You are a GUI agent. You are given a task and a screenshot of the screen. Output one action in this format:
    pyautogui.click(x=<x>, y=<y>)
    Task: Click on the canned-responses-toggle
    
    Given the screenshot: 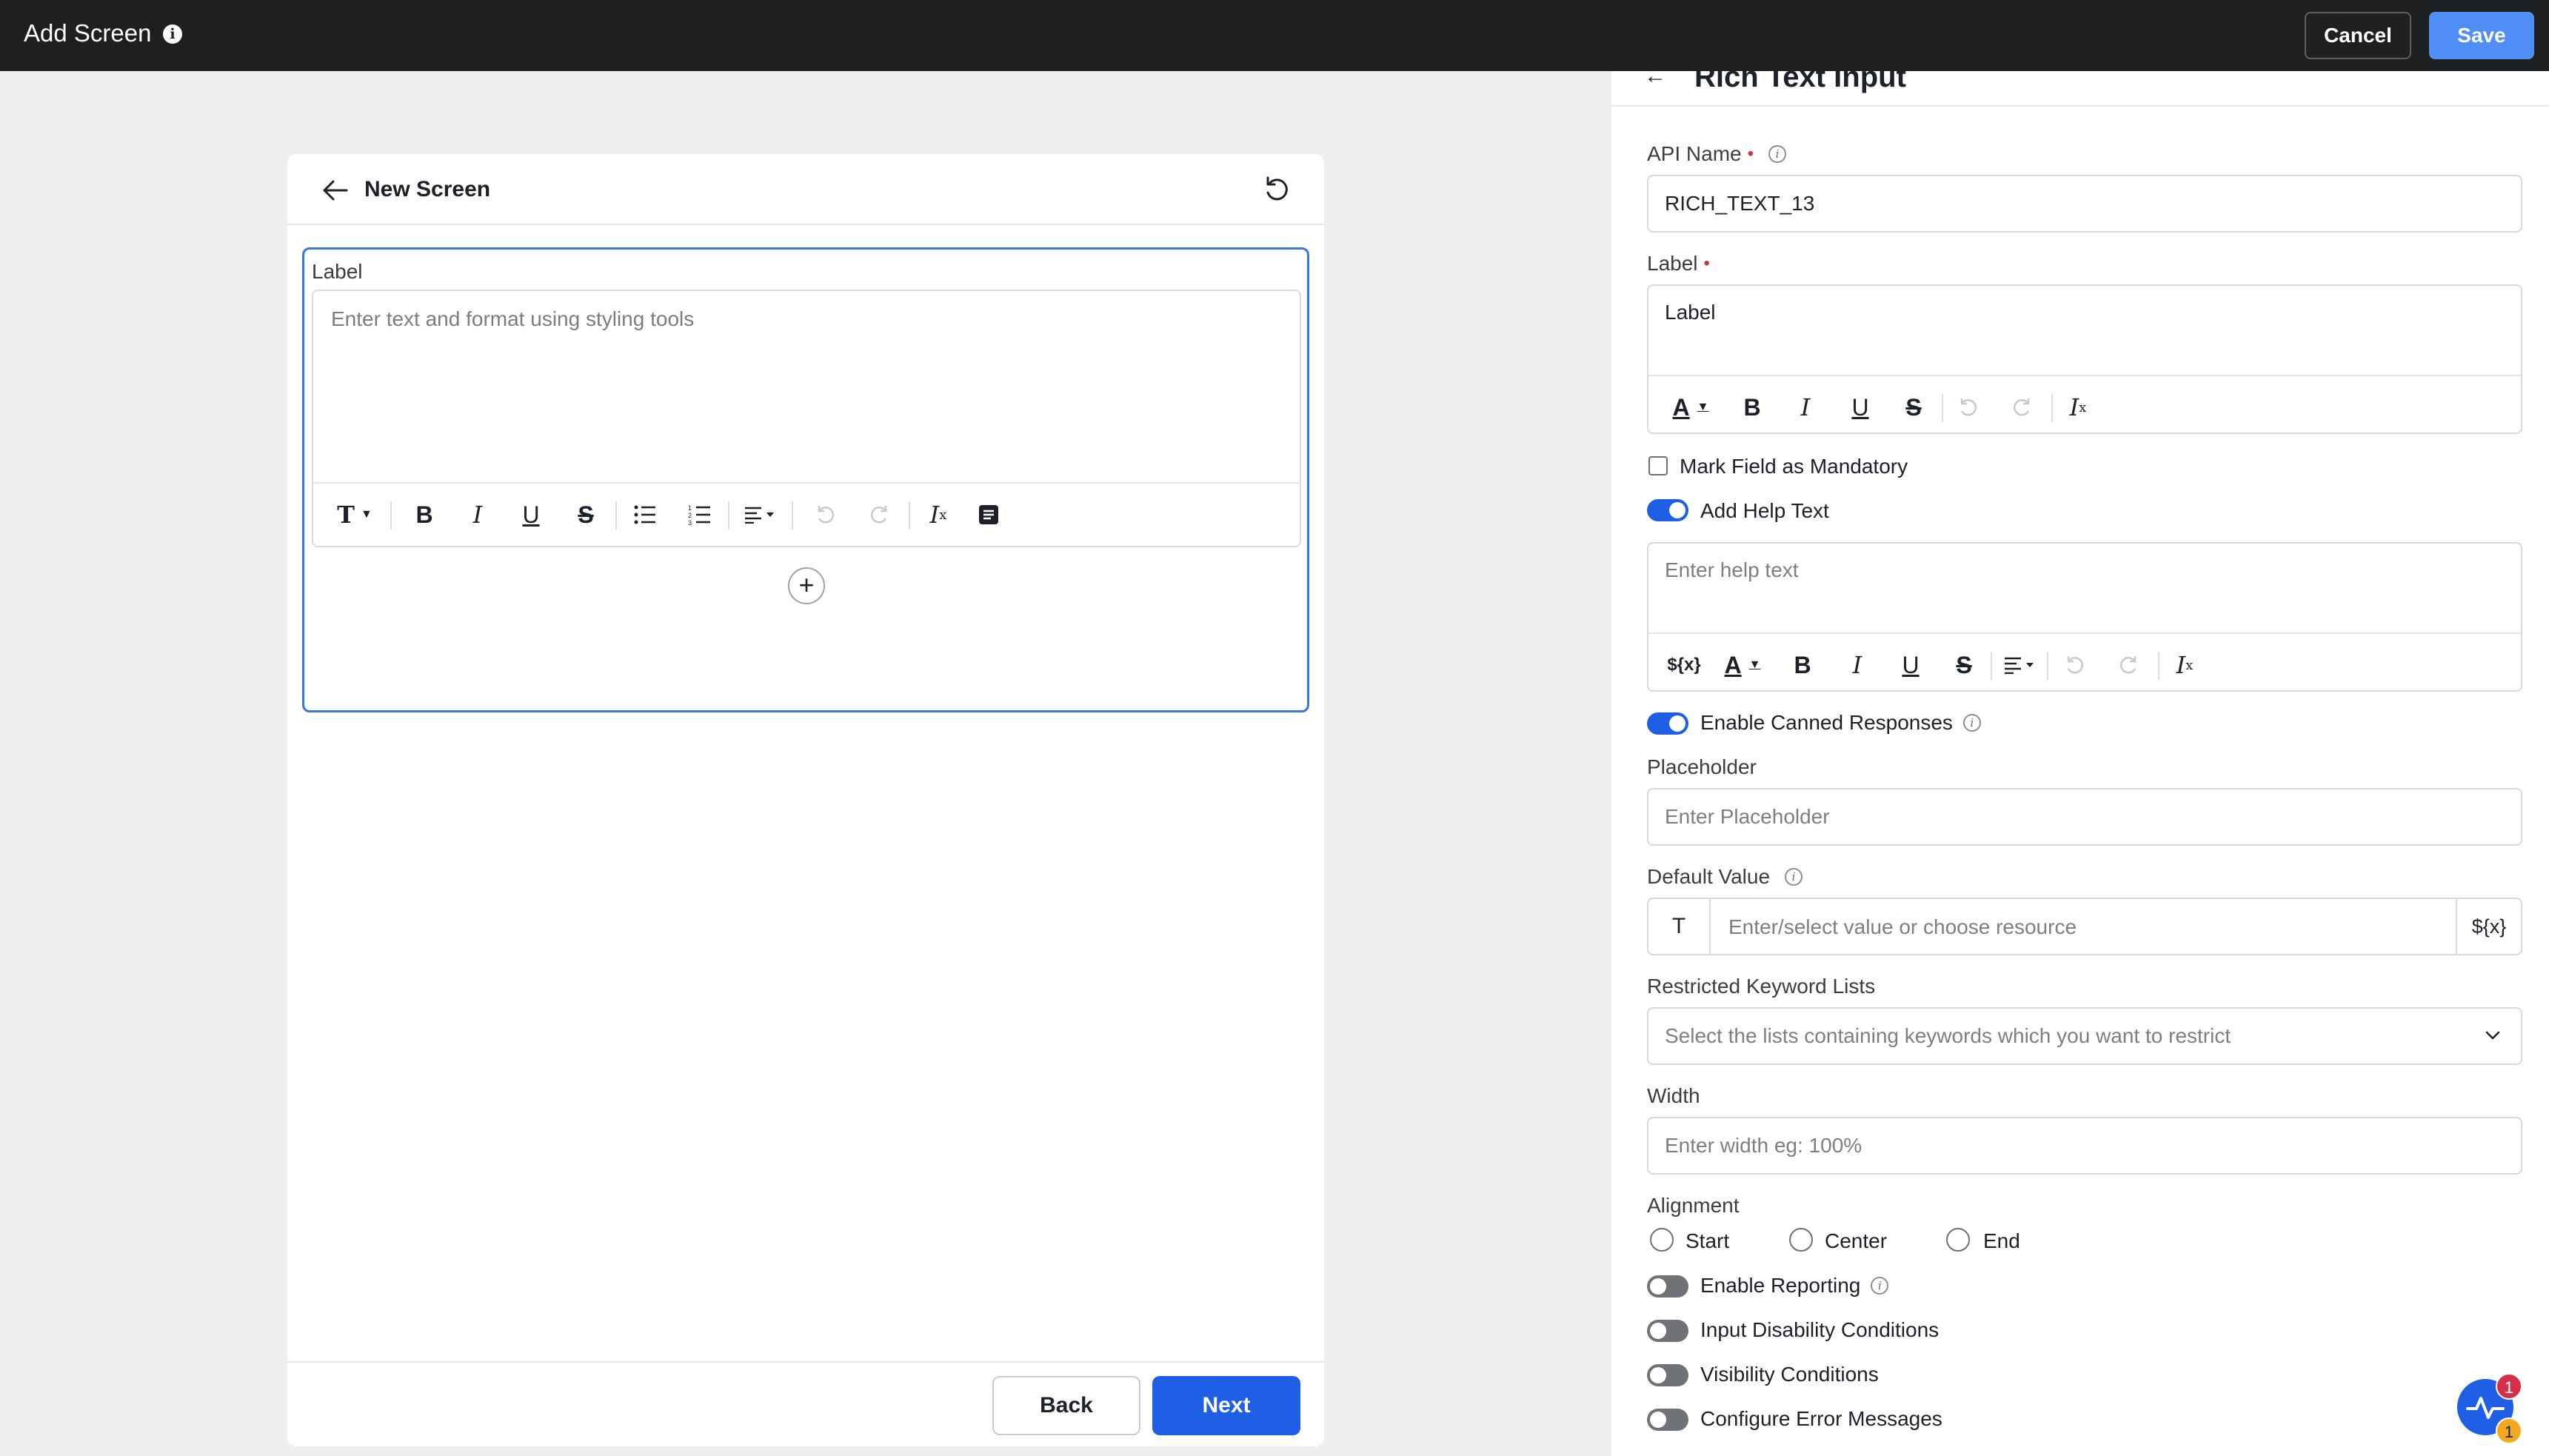 What is the action you would take?
    pyautogui.click(x=1667, y=723)
    